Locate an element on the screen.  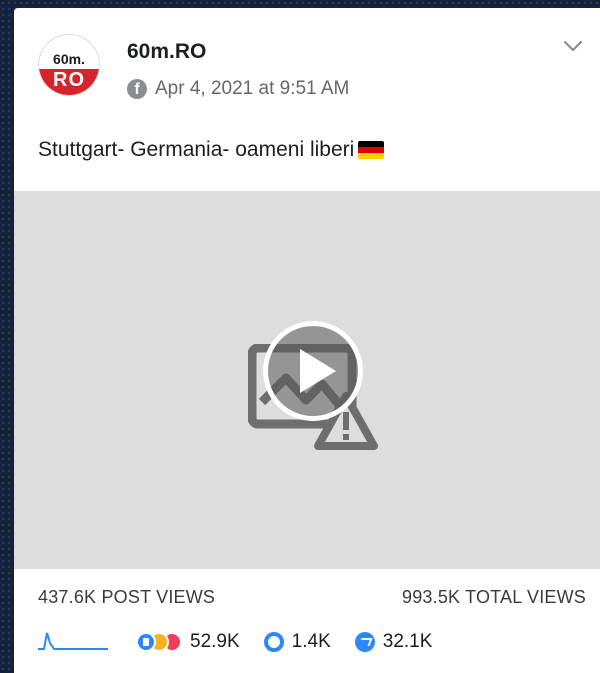
page-name: 60m.RO is located at coordinates (166, 52).